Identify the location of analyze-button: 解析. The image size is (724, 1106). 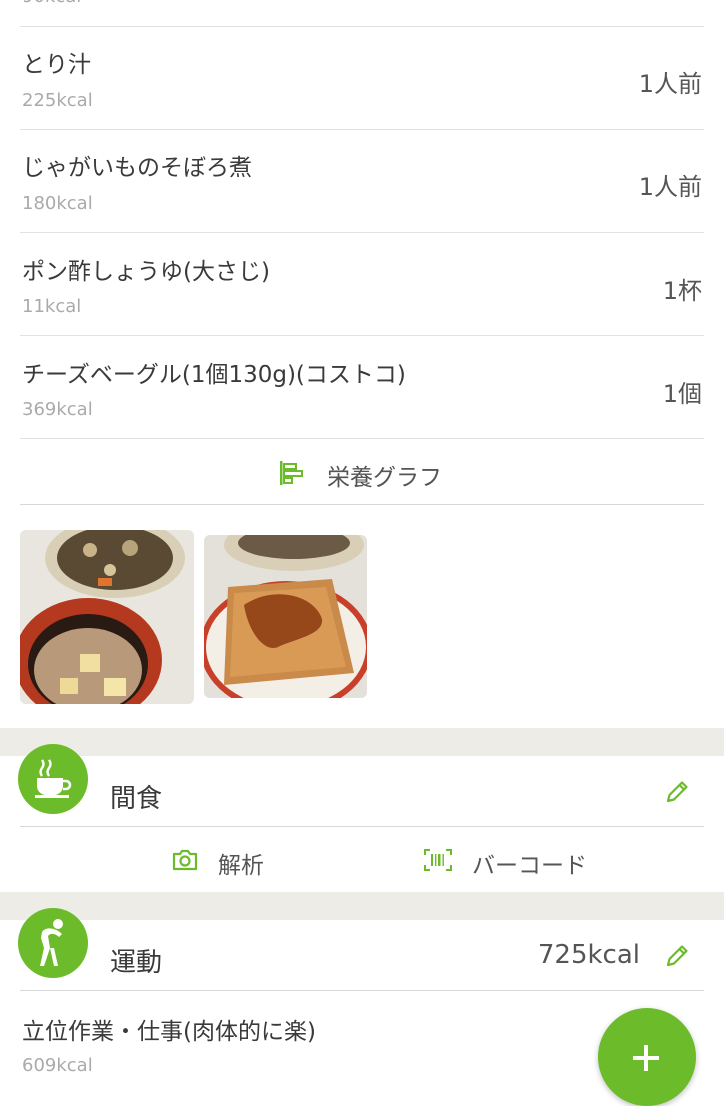
(250, 861).